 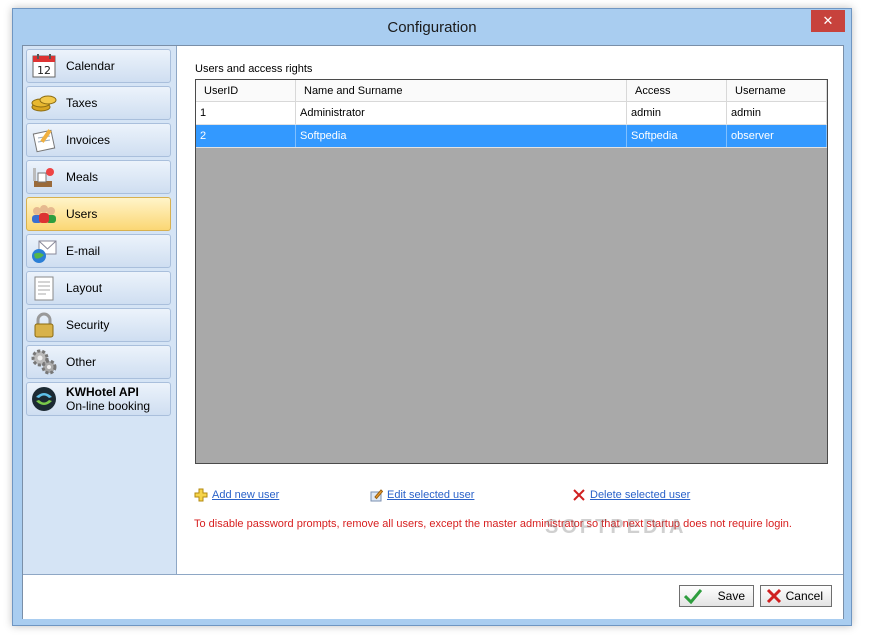 I want to click on calendar-day: 12, so click(x=44, y=70).